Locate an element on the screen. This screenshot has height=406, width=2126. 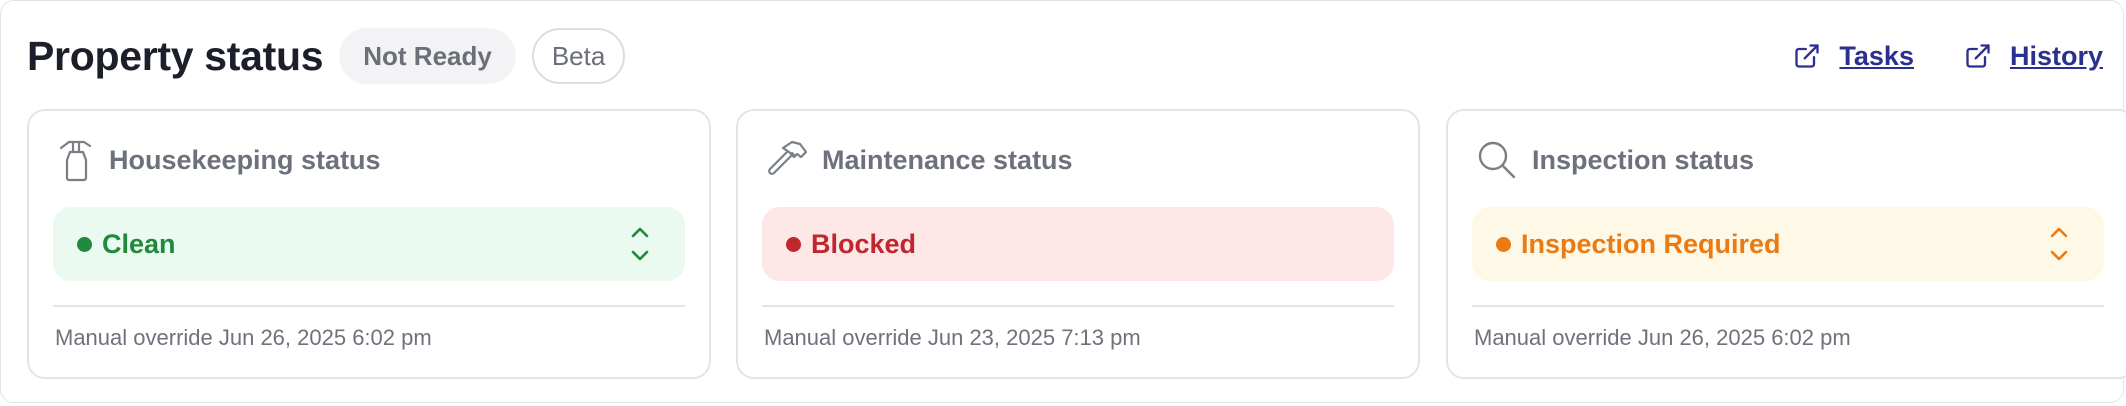
tasks-link-label: Tasks is located at coordinates (1876, 55).